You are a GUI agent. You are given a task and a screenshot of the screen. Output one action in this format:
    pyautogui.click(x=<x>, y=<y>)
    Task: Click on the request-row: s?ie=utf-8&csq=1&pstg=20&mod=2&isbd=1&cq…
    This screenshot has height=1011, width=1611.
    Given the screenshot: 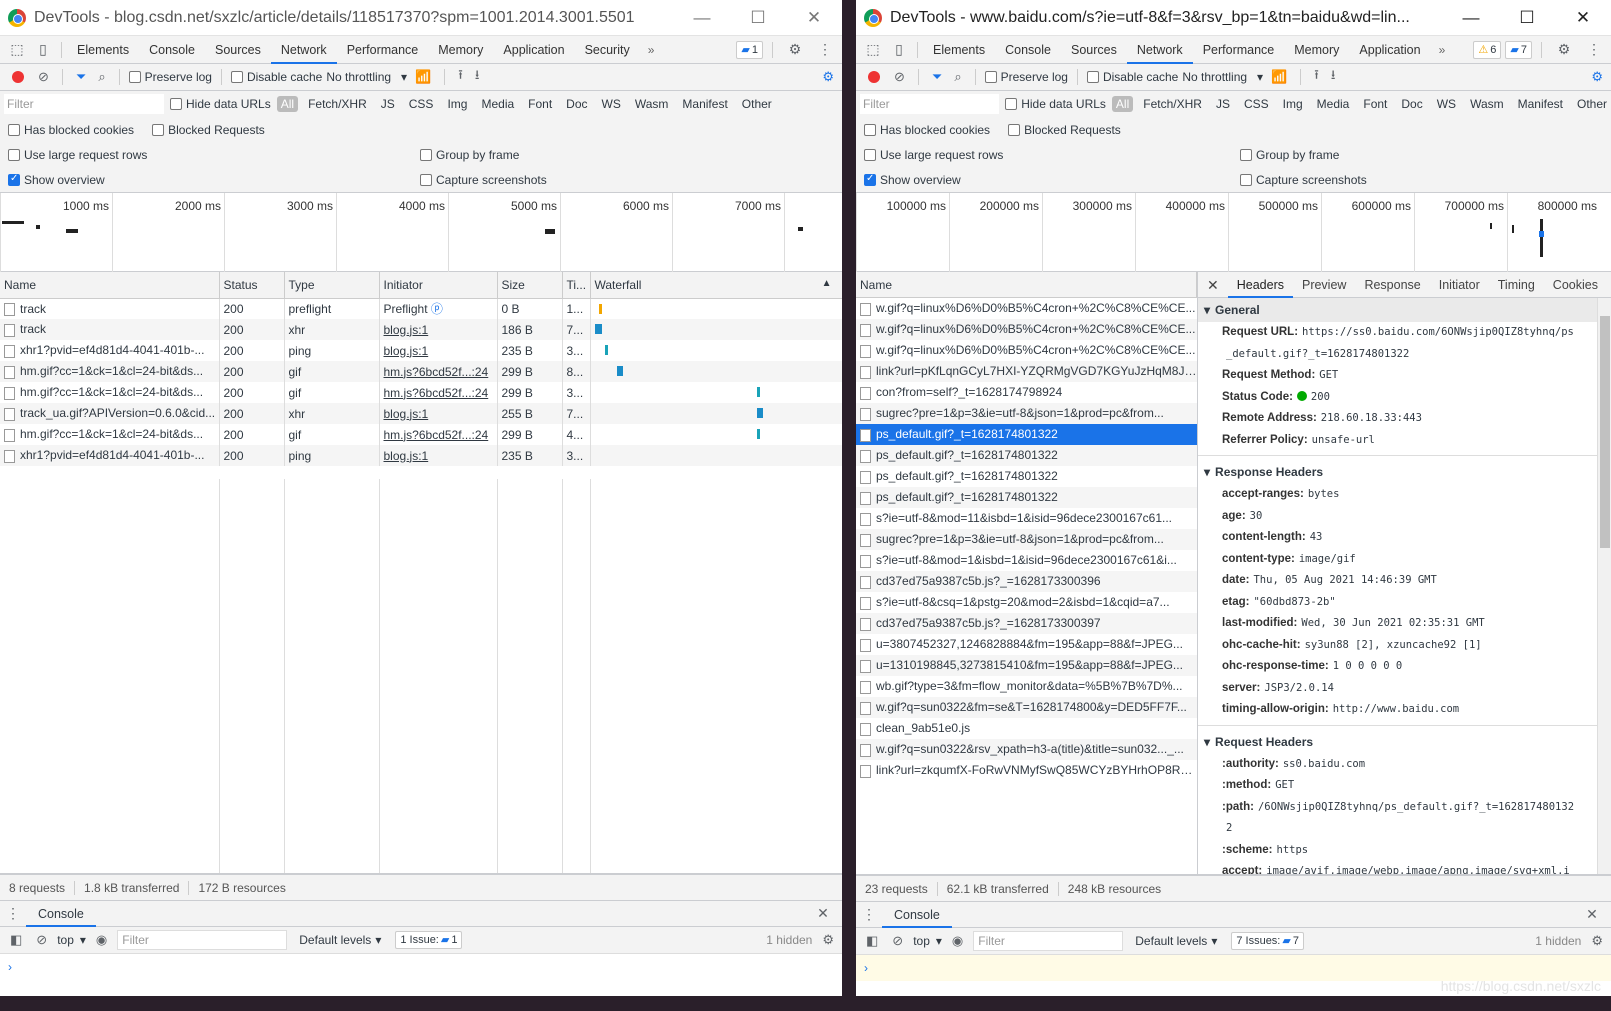 What is the action you would take?
    pyautogui.click(x=1027, y=602)
    